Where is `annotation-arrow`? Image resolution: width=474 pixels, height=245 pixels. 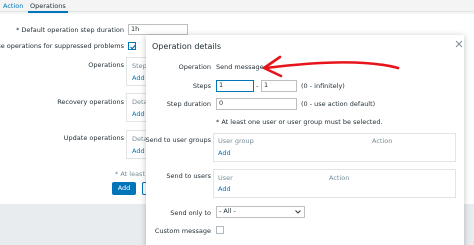
annotation-arrow is located at coordinates (331, 66).